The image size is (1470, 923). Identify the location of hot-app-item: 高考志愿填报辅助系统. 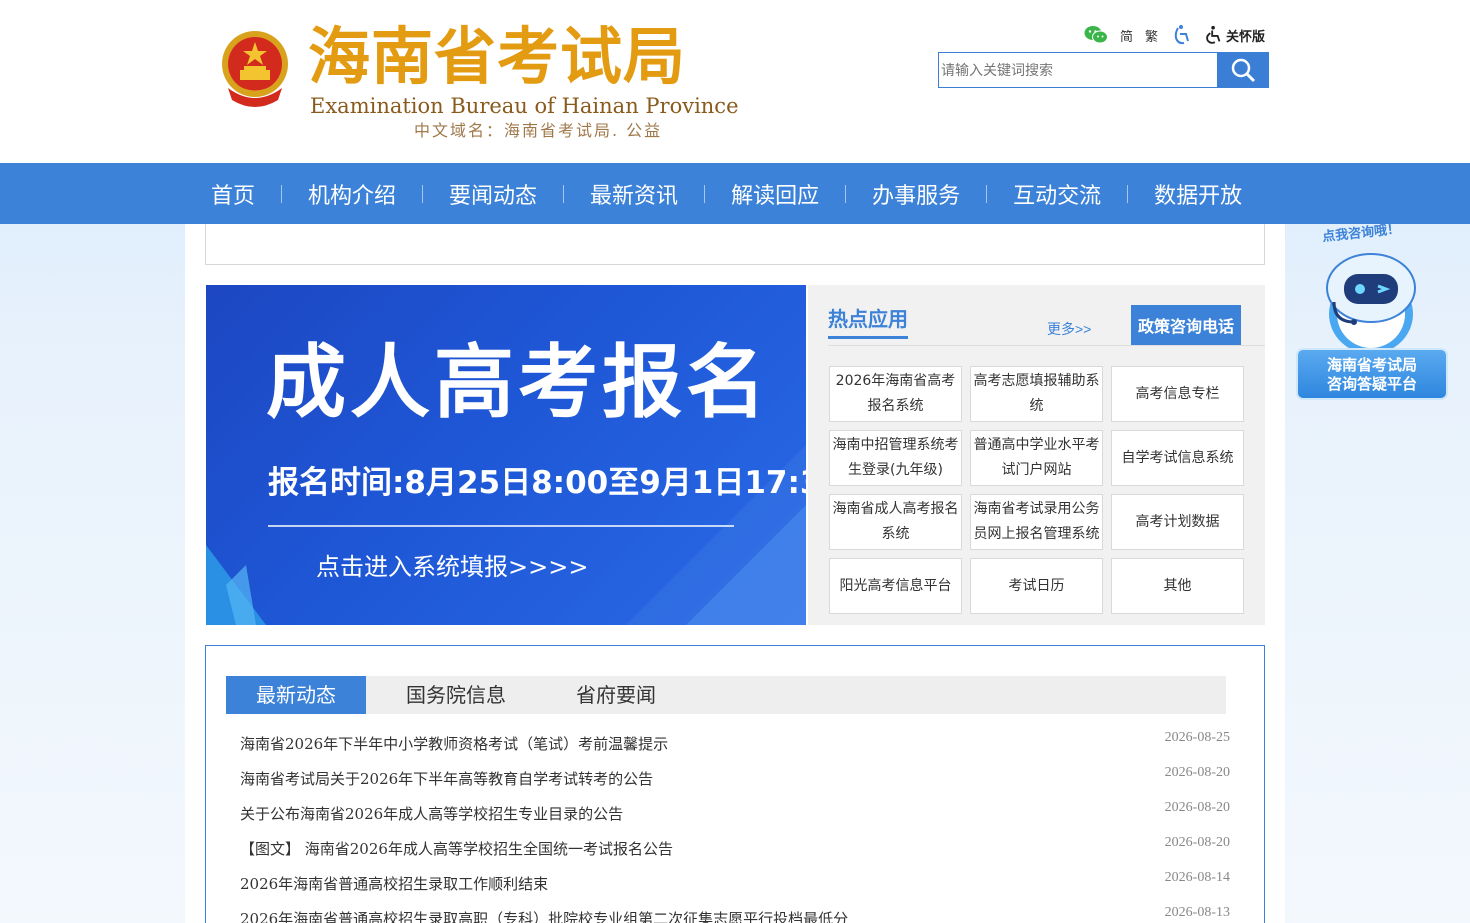
(1036, 394).